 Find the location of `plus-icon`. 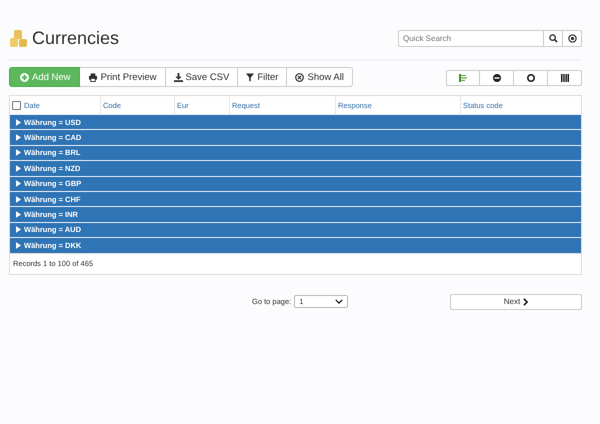

plus-icon is located at coordinates (24, 77).